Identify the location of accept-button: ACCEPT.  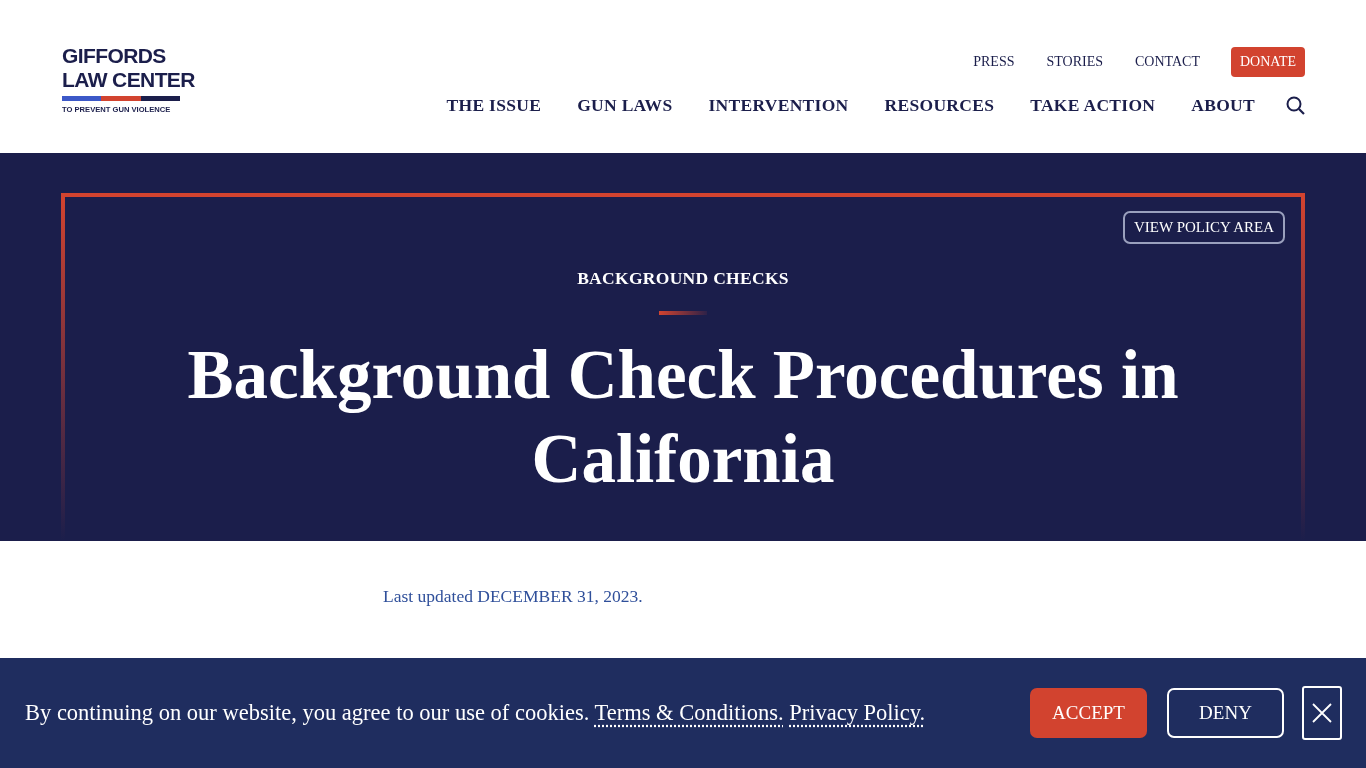
(1088, 713).